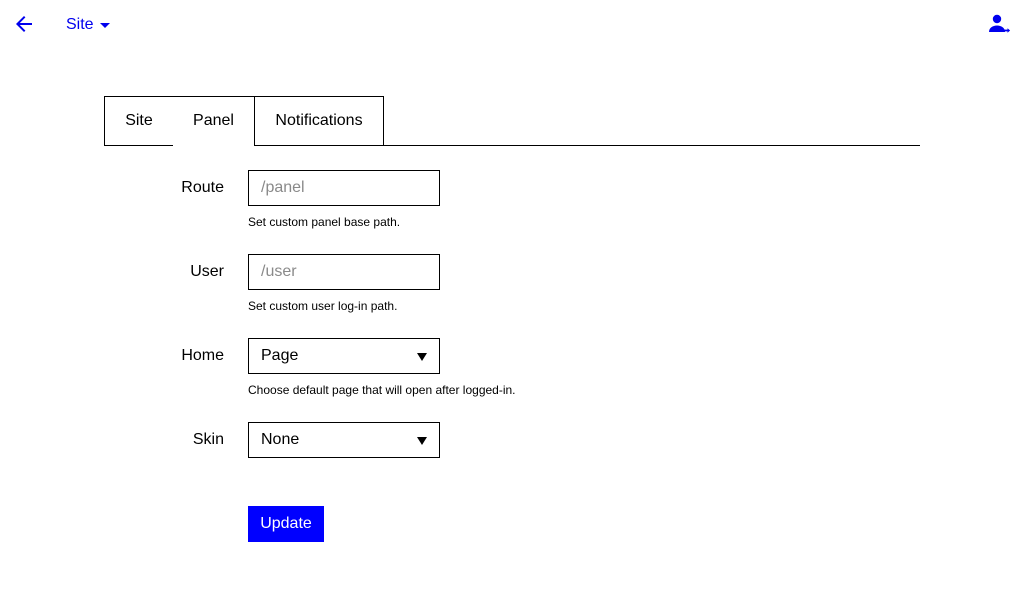 The height and width of the screenshot is (590, 1024). I want to click on home-label: Home, so click(202, 355).